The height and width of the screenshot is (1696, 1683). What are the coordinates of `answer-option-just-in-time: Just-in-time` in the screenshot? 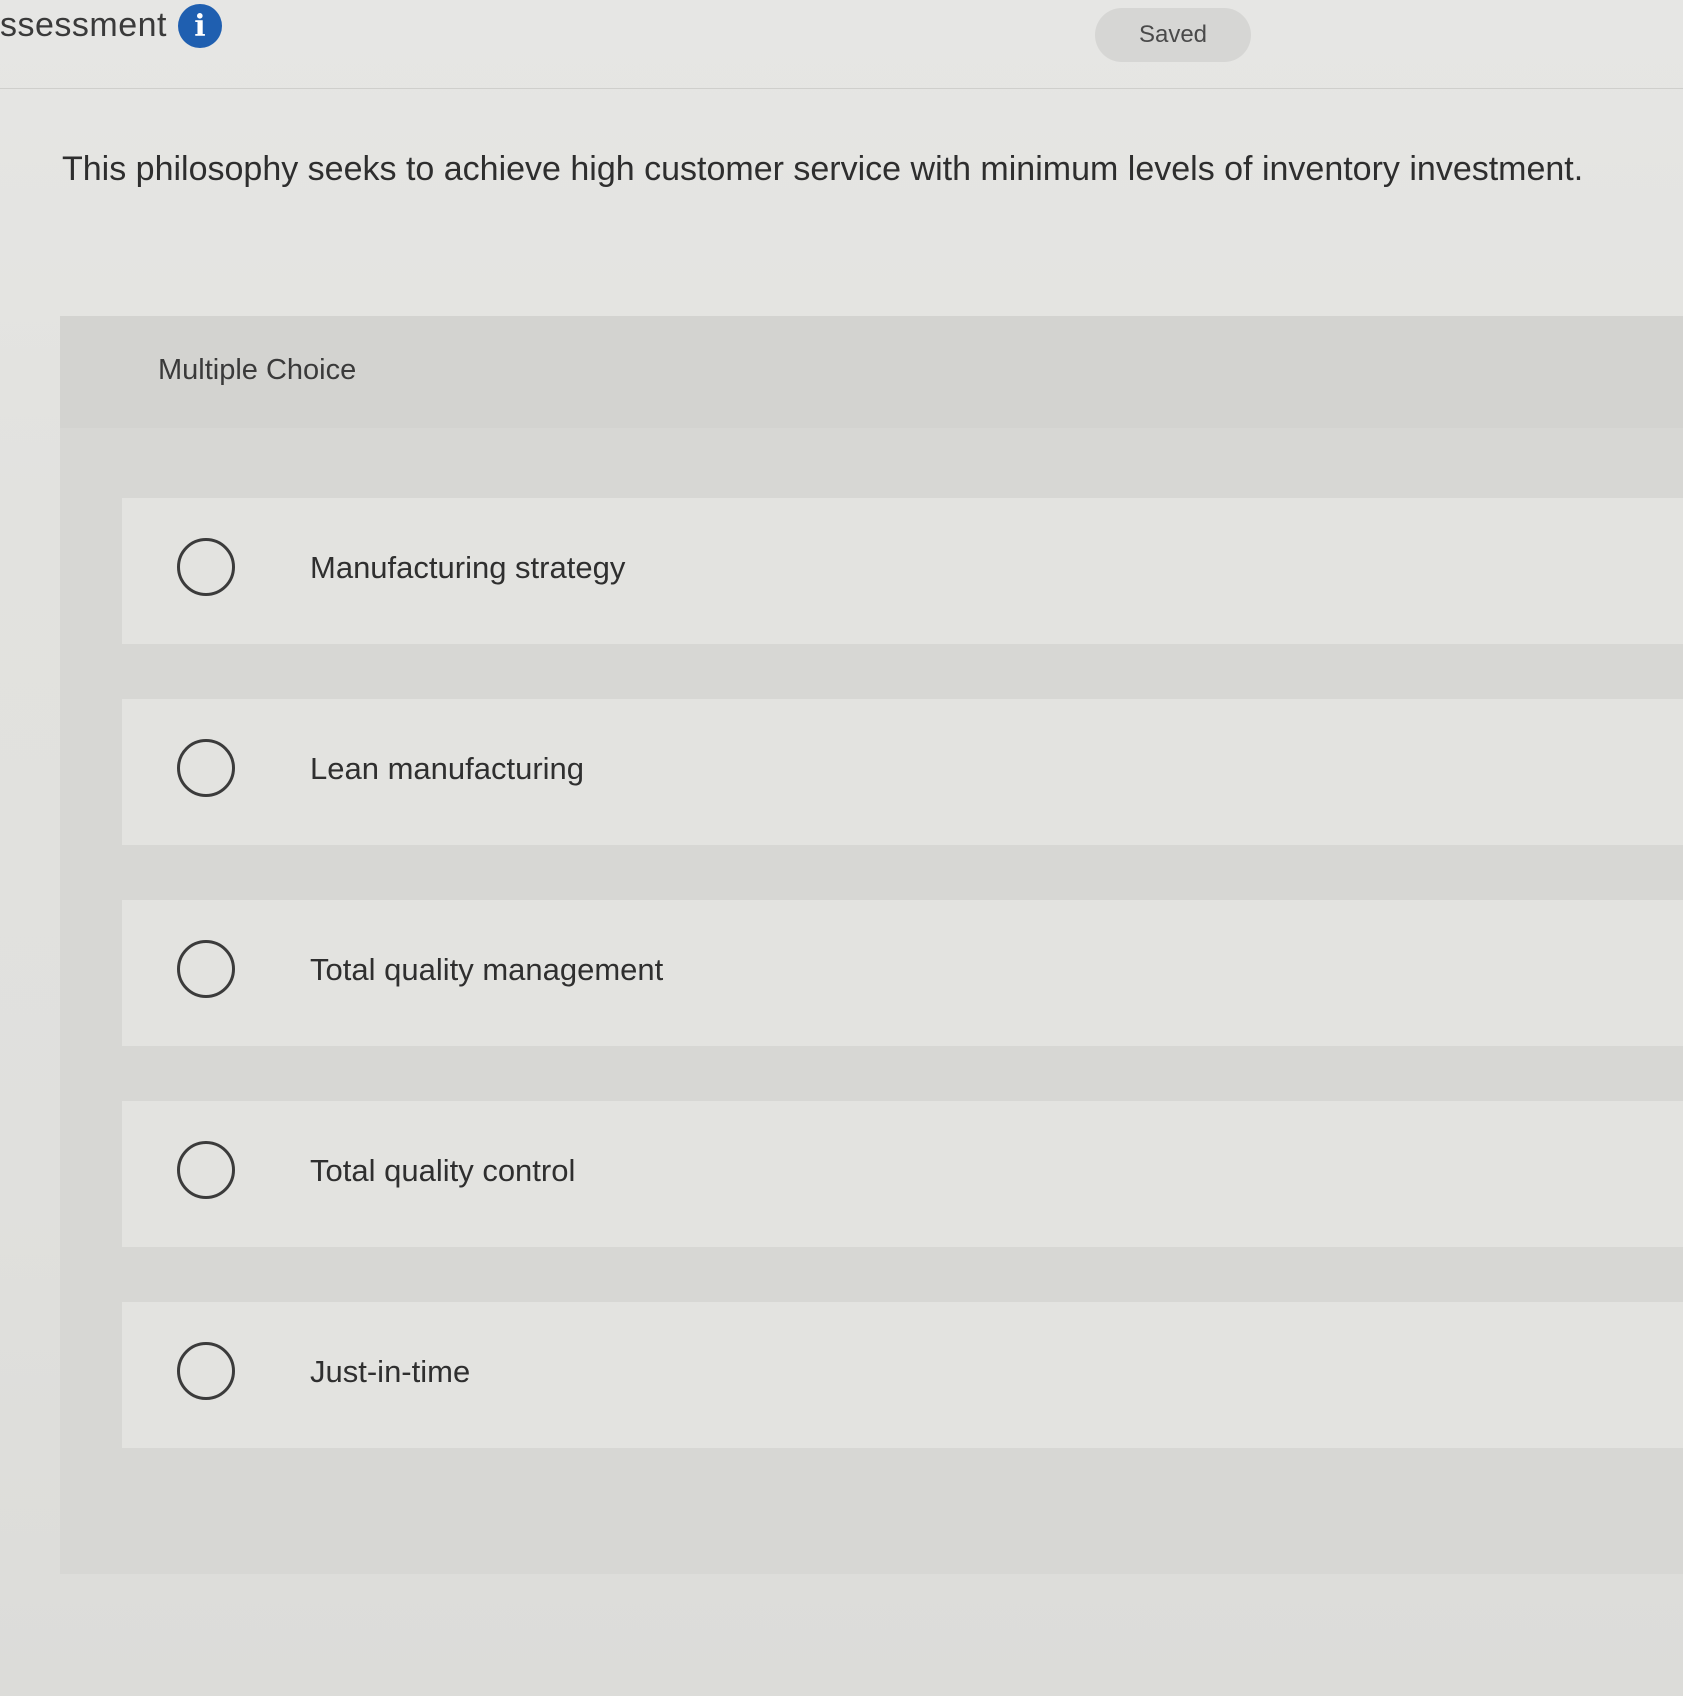 It's located at (902, 1375).